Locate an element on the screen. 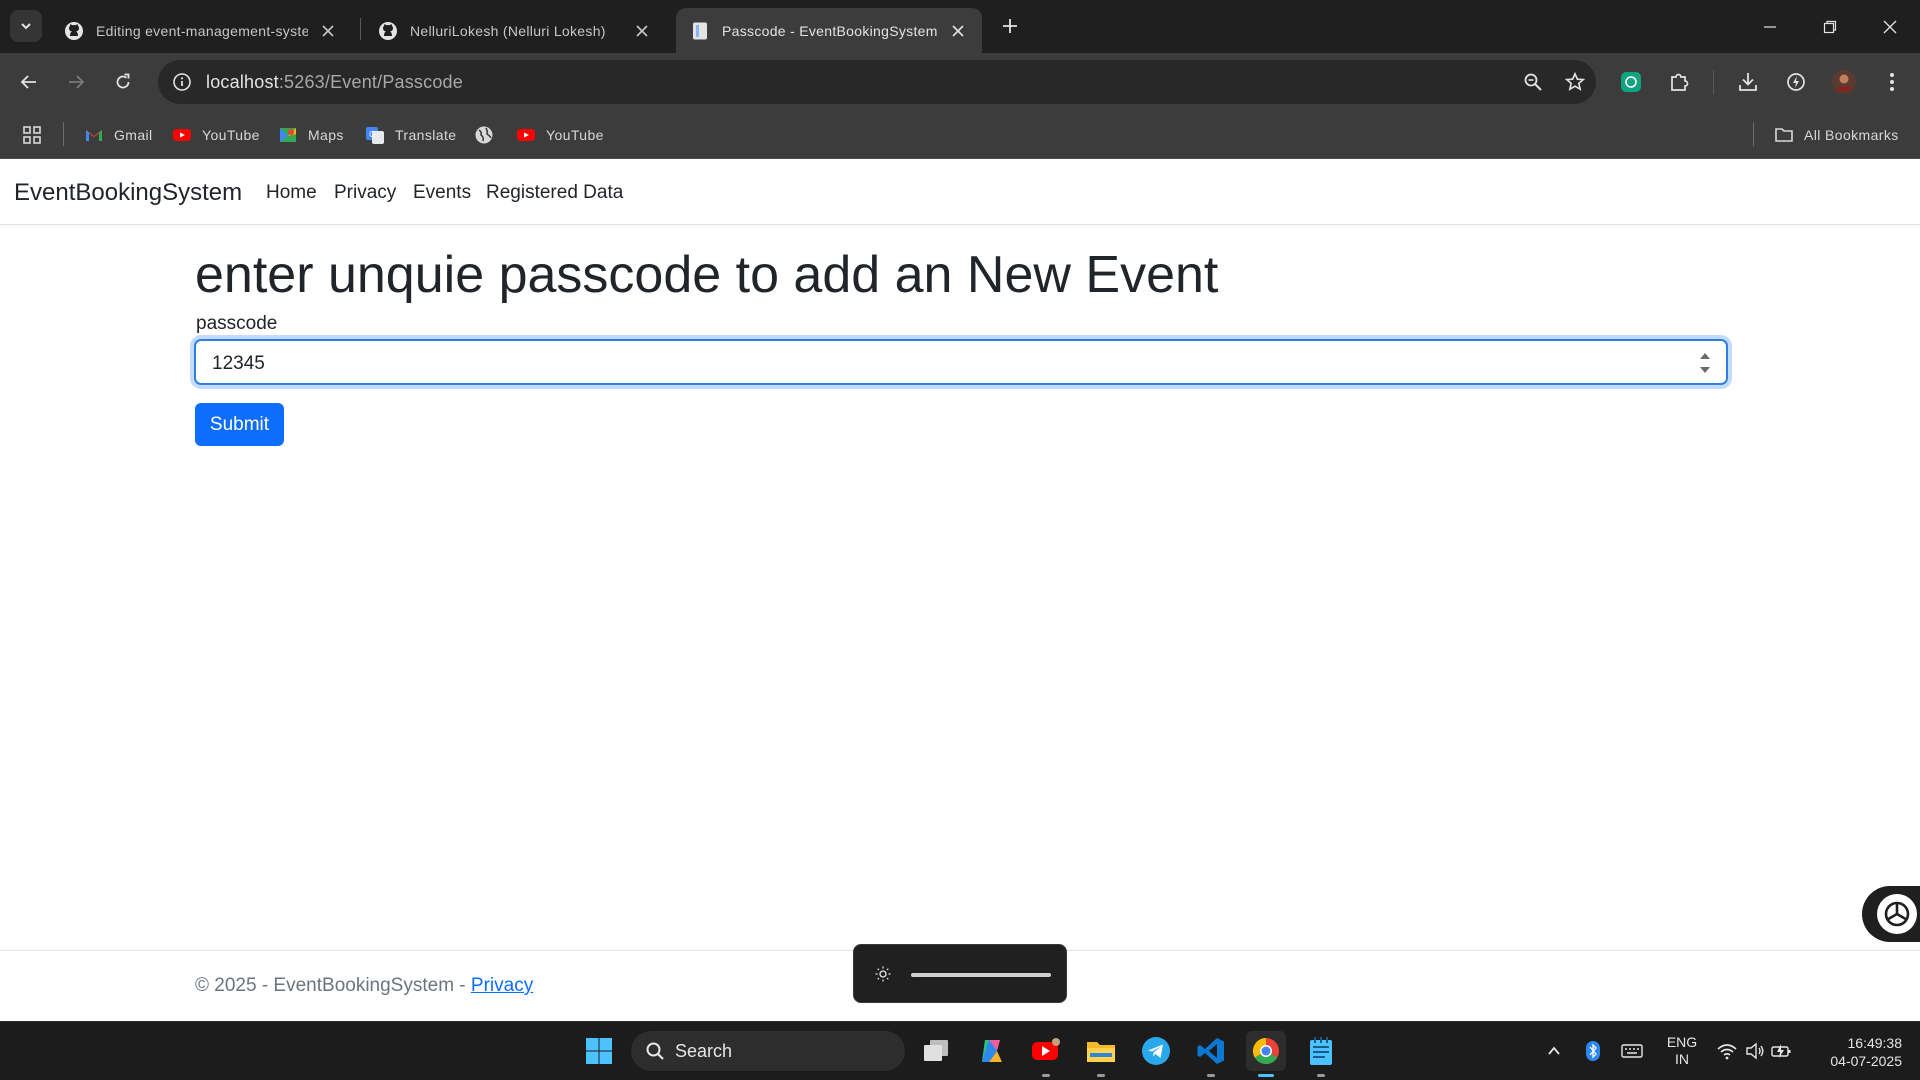 This screenshot has height=1080, width=1920. task-view-button is located at coordinates (936, 1051).